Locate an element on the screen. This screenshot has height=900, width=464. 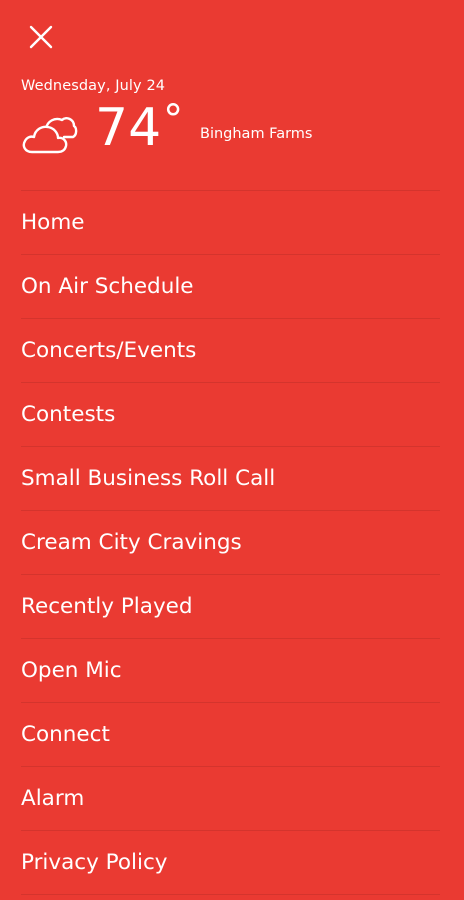
menu-item-cream-city-cravings: Cream City Cravings is located at coordinates (230, 542).